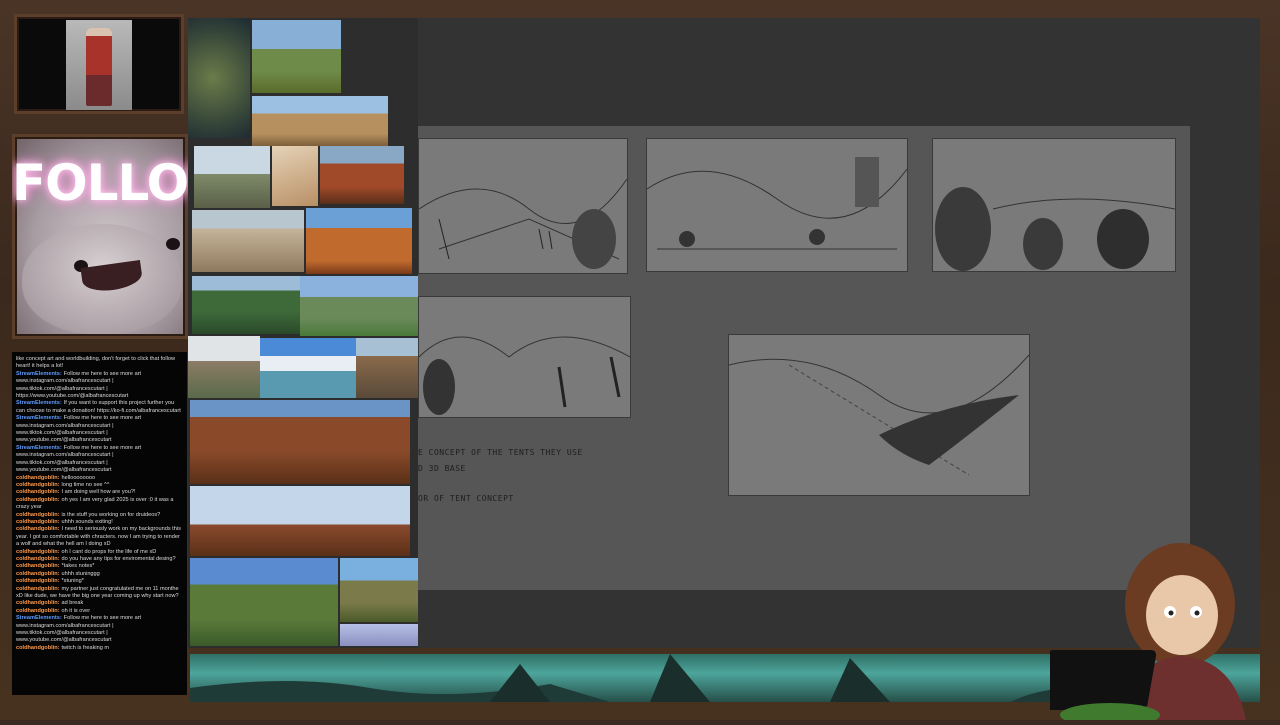  Describe the element at coordinates (99, 581) in the screenshot. I see `chat-message: coldhandgoblin: *stuning*` at that location.